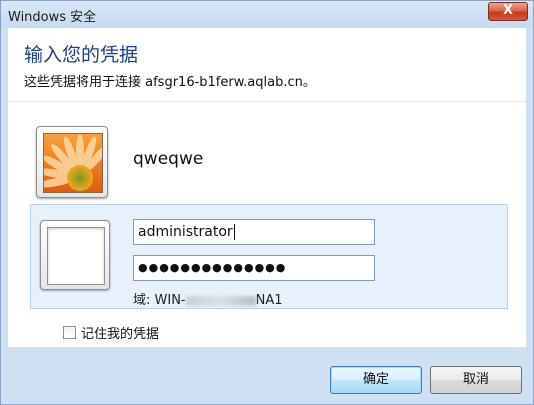 Image resolution: width=534 pixels, height=405 pixels. Describe the element at coordinates (120, 334) in the screenshot. I see `remember-label: 记住我的凭据` at that location.